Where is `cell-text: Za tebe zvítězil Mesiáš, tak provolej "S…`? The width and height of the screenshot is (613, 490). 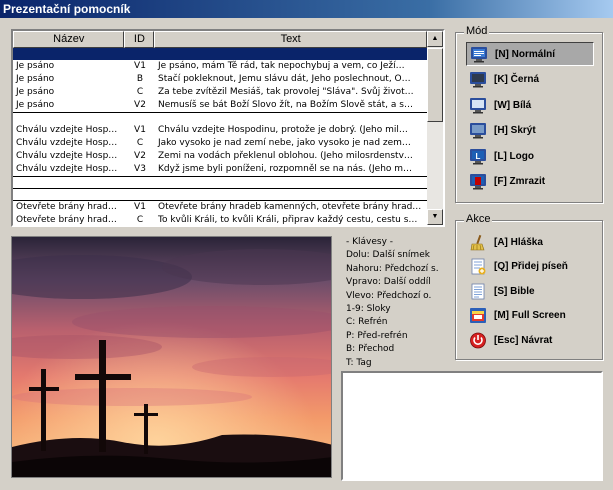 cell-text: Za tebe zvítězil Mesiáš, tak provolej "S… is located at coordinates (286, 92).